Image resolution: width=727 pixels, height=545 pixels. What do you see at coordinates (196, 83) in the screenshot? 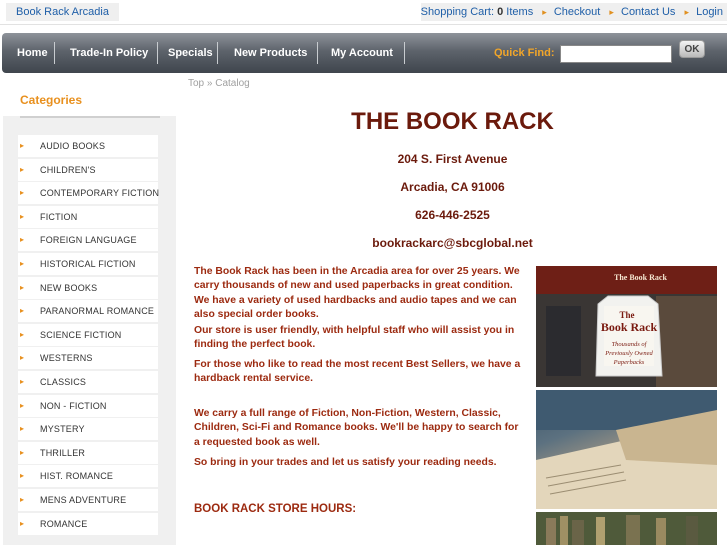
I see `breadcrumb-top-link: Top` at bounding box center [196, 83].